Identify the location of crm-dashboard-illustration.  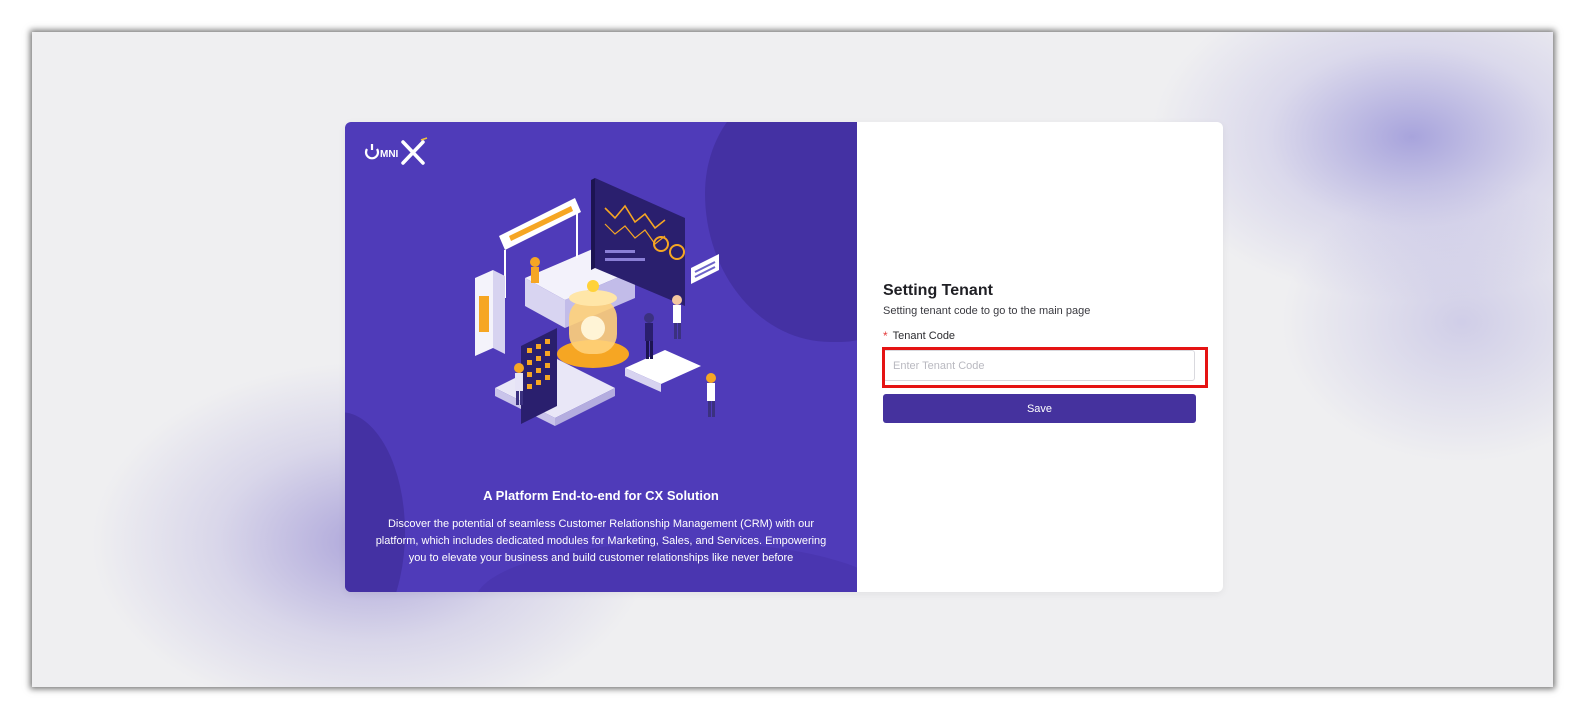
(597, 302).